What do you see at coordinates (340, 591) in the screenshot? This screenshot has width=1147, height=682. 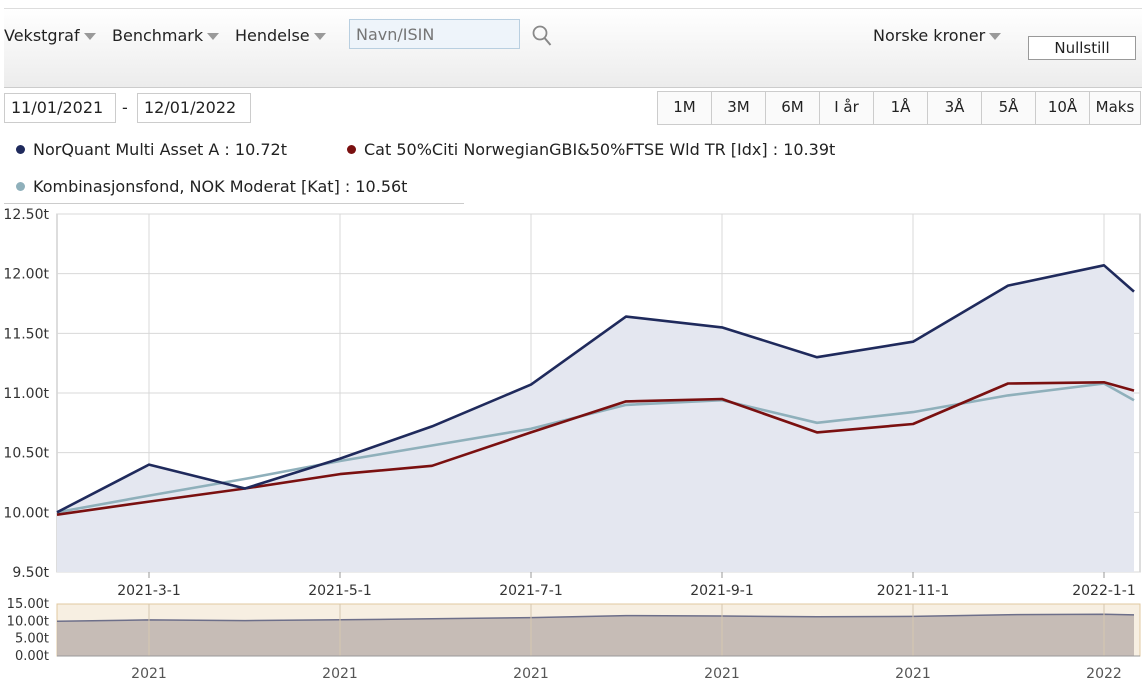 I see `x-tick-label: 2021-5-1` at bounding box center [340, 591].